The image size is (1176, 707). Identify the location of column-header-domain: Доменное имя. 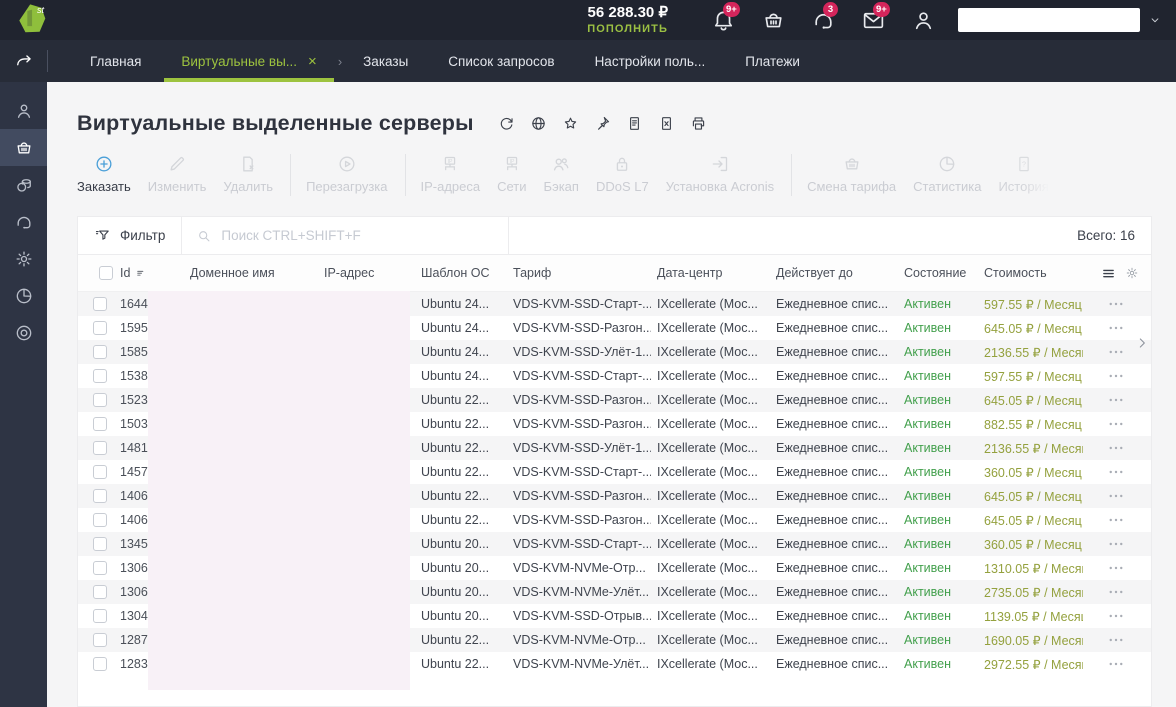
(251, 273).